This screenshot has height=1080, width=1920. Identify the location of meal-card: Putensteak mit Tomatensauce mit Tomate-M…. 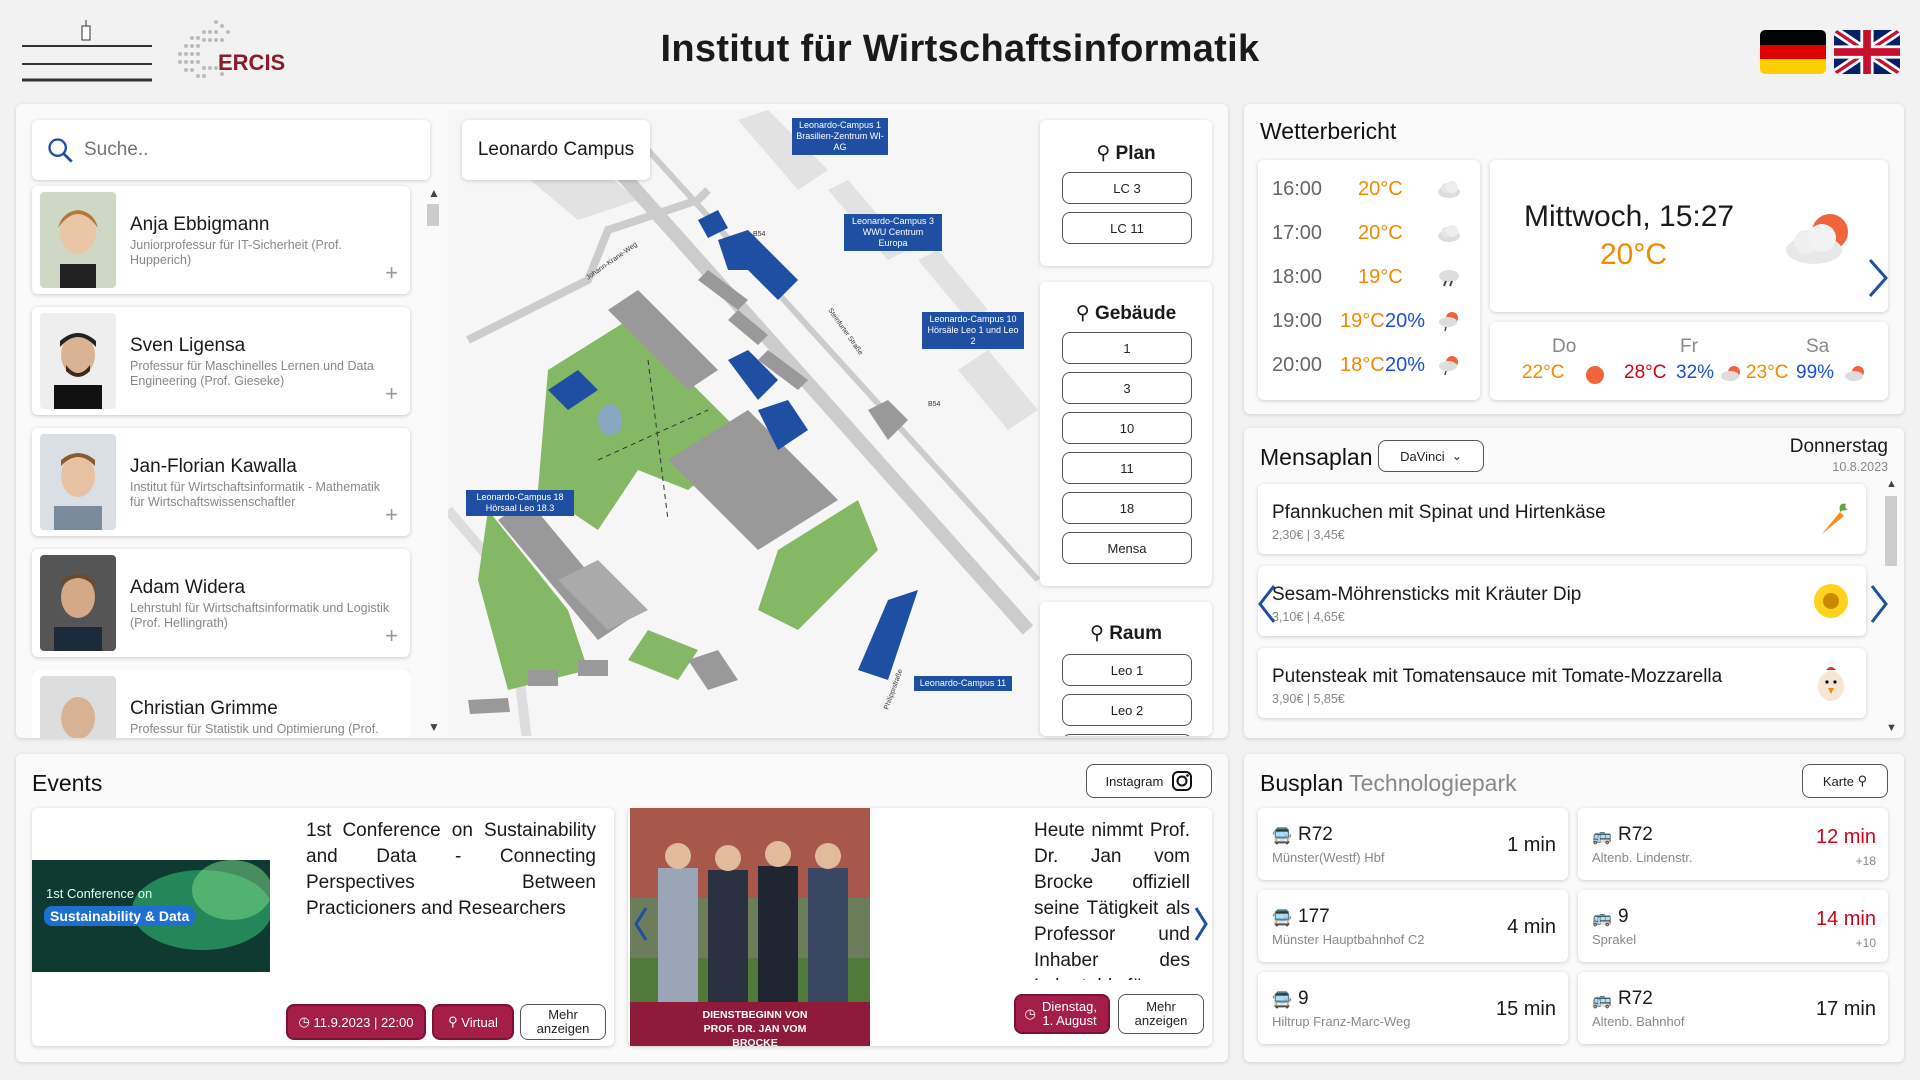
(1562, 683).